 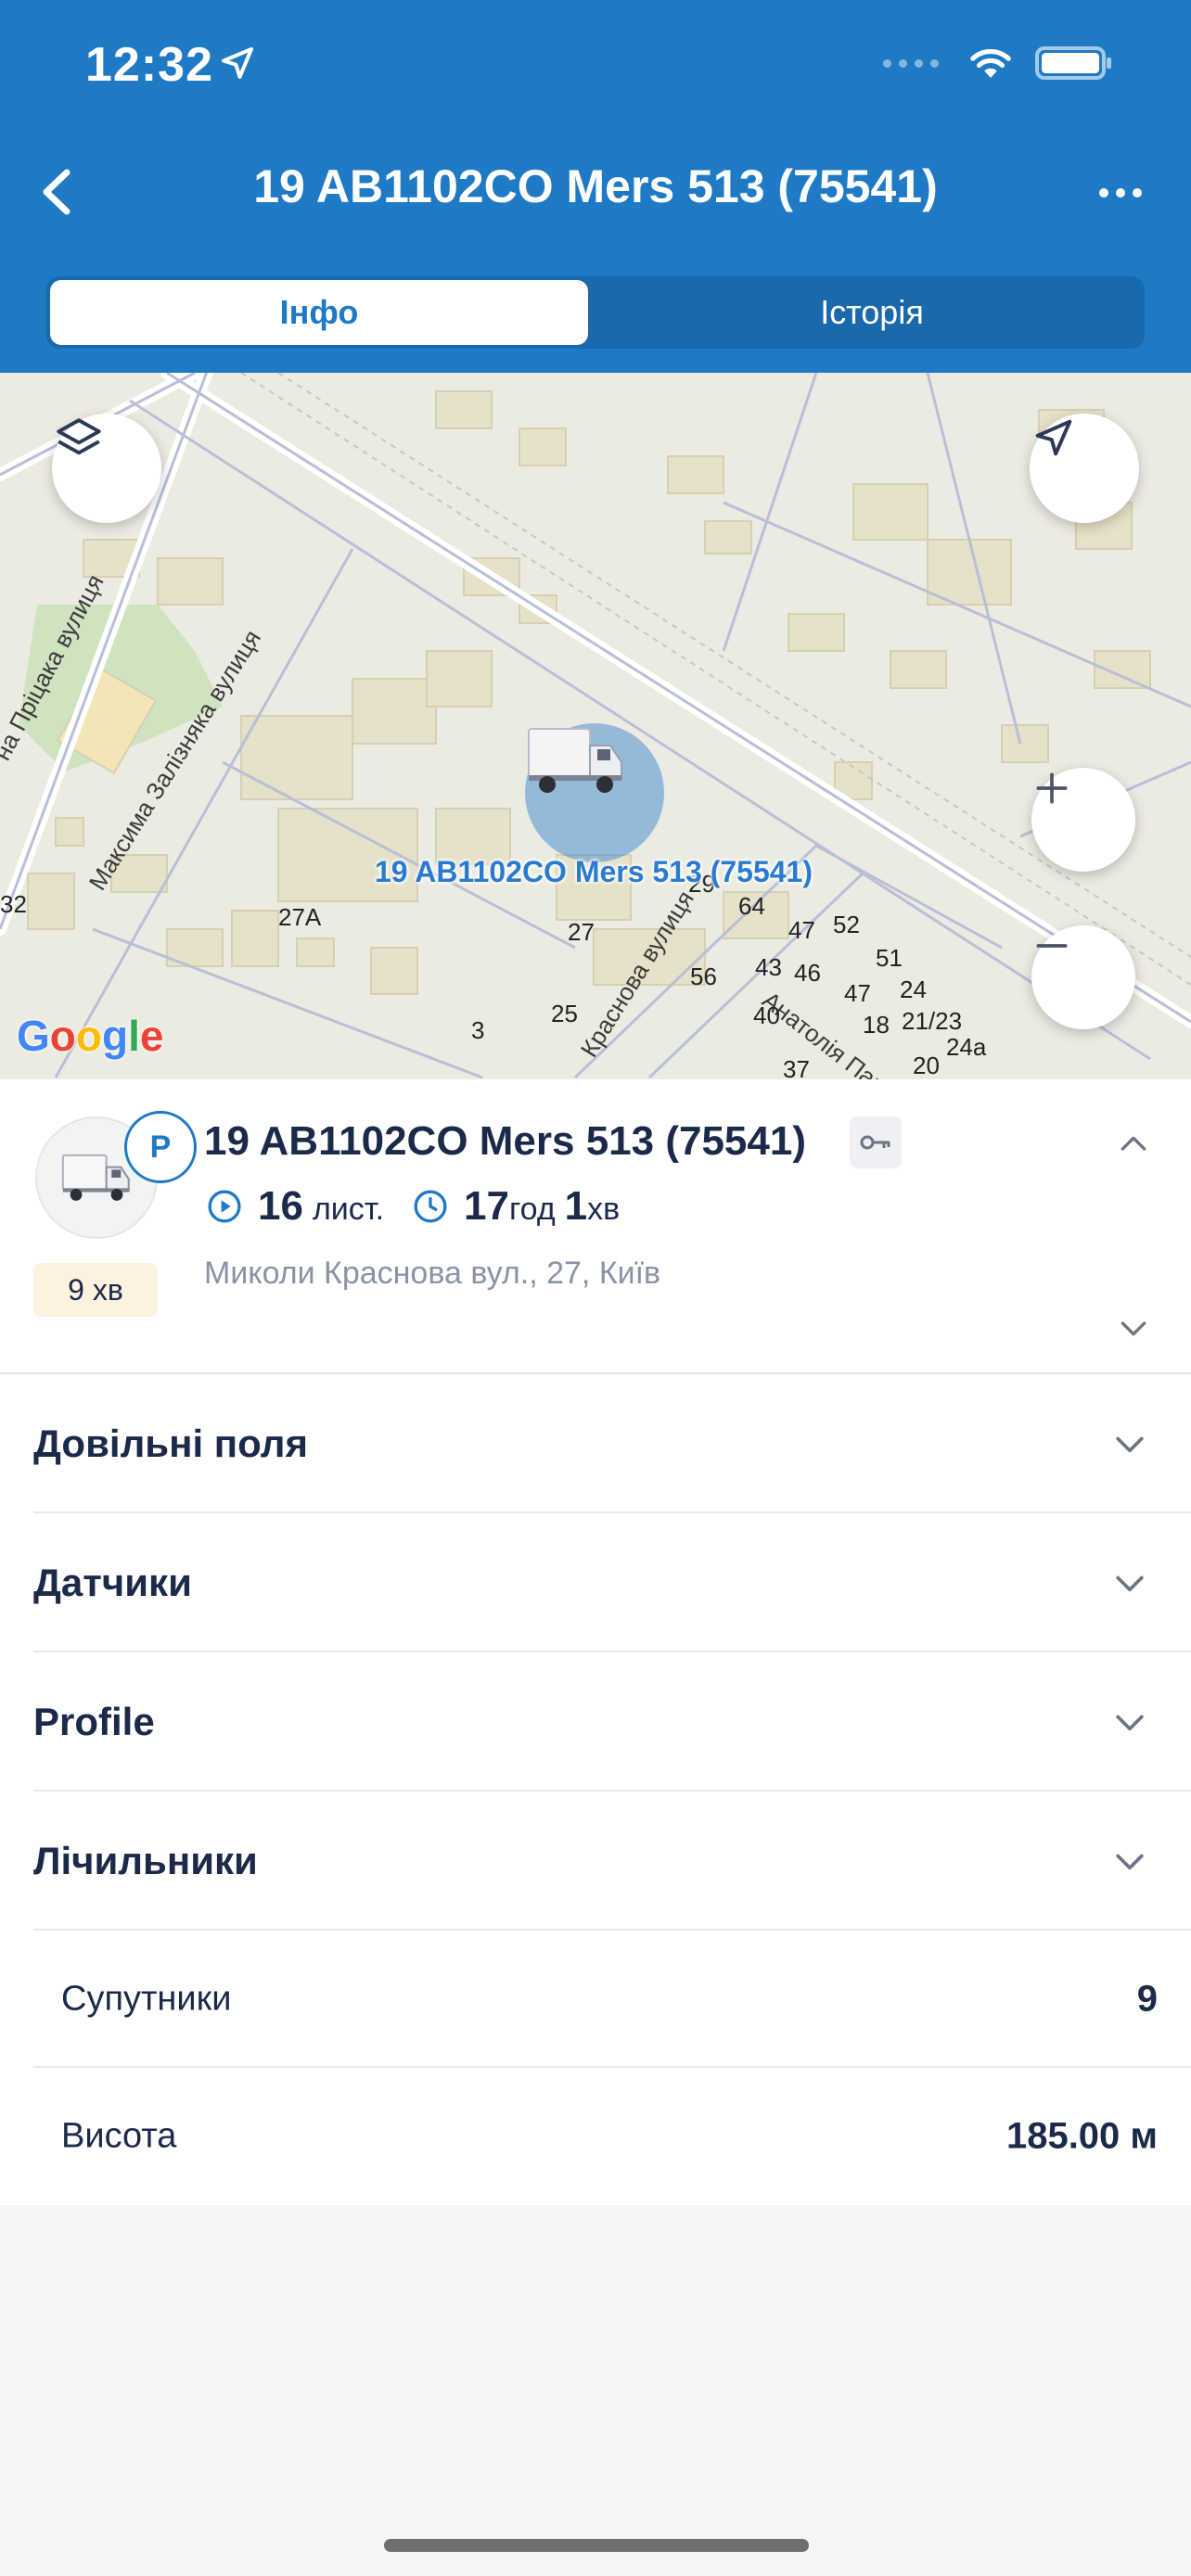 I want to click on svg-text: 24a, so click(x=966, y=1047).